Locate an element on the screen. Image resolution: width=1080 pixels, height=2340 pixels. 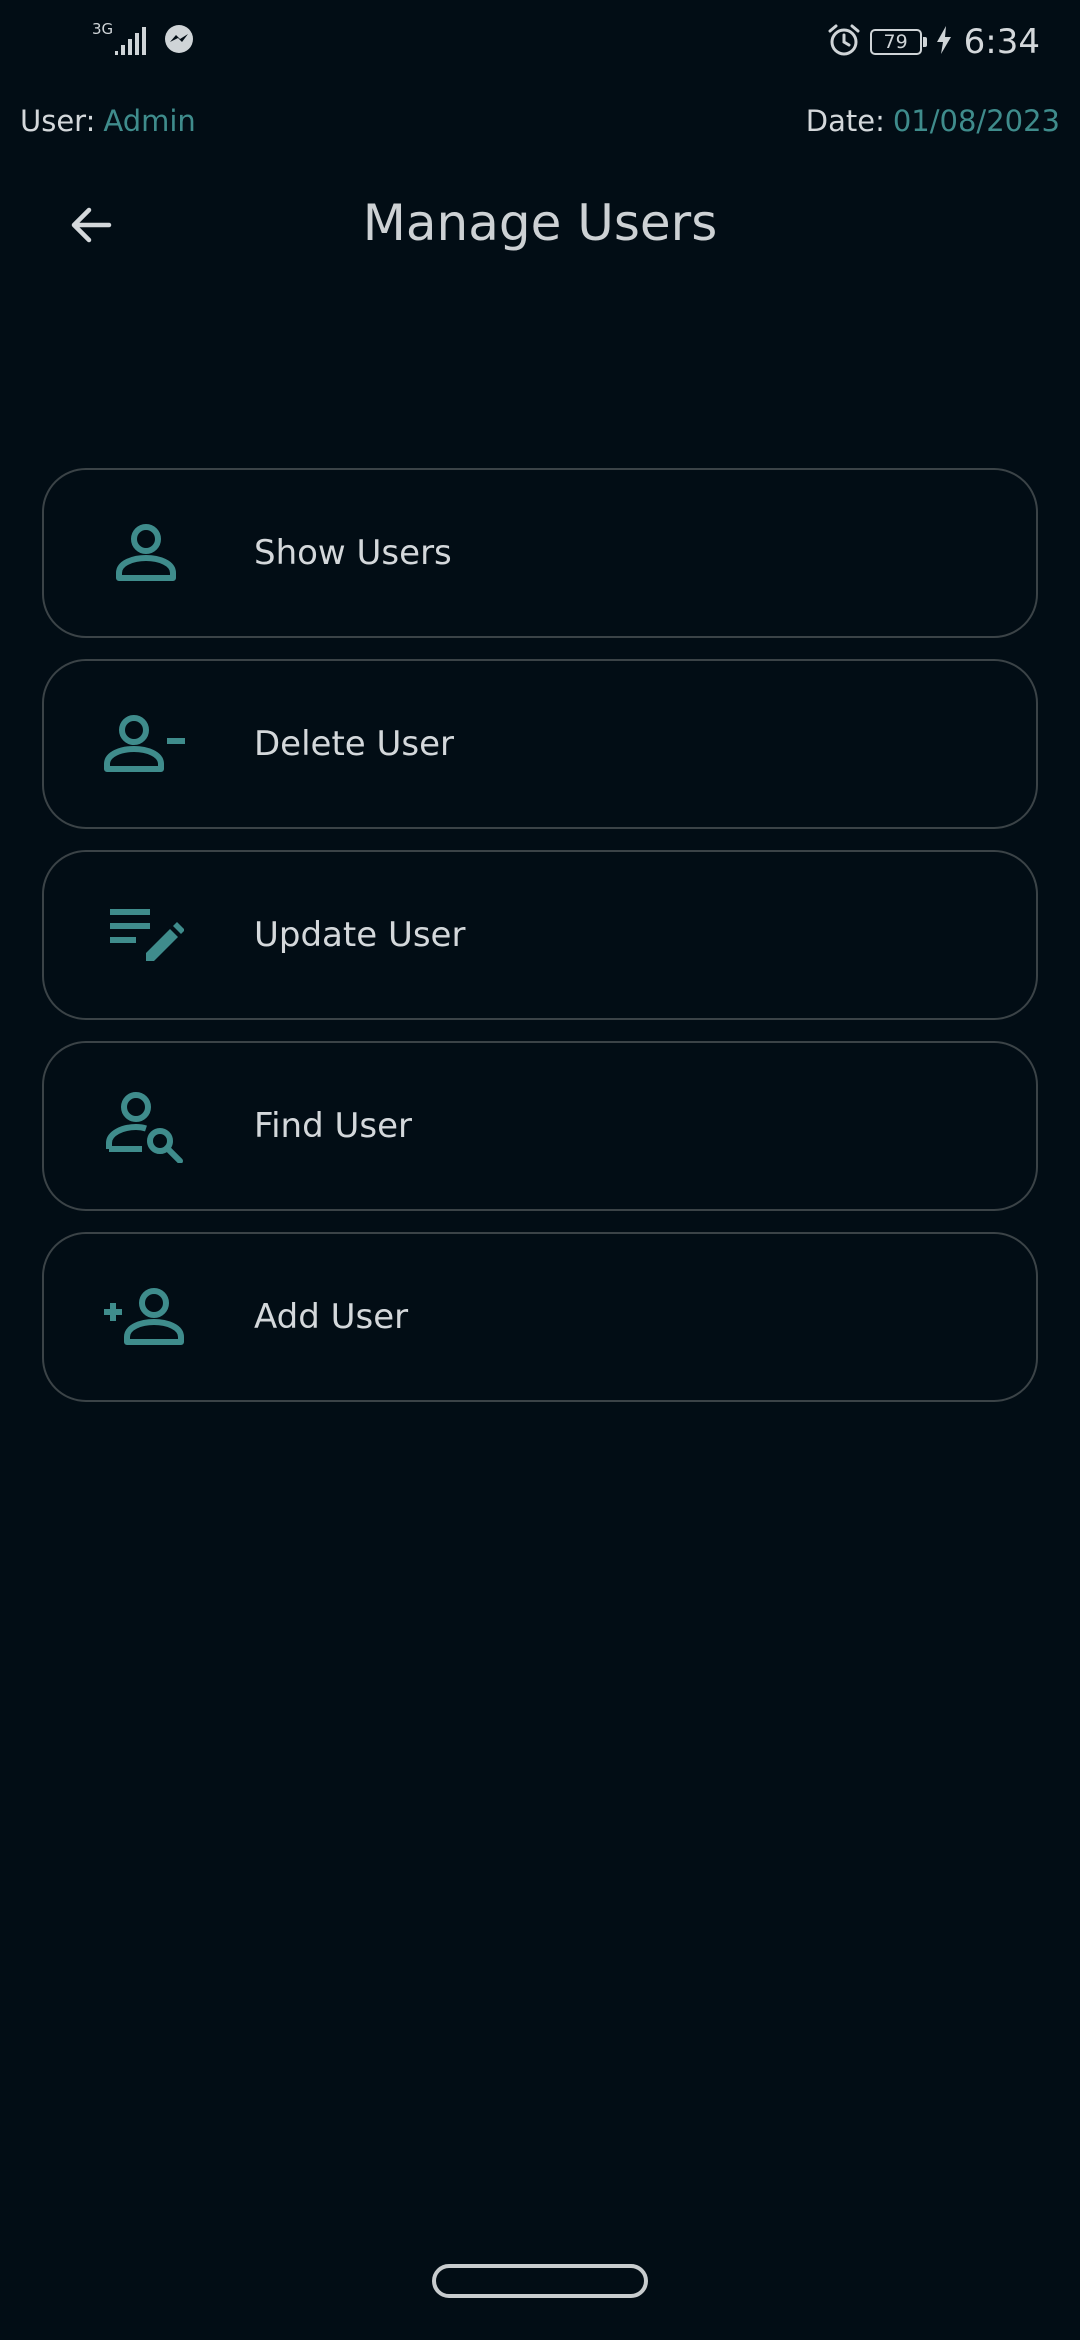
status-right: 79 6:34 is located at coordinates (933, 42).